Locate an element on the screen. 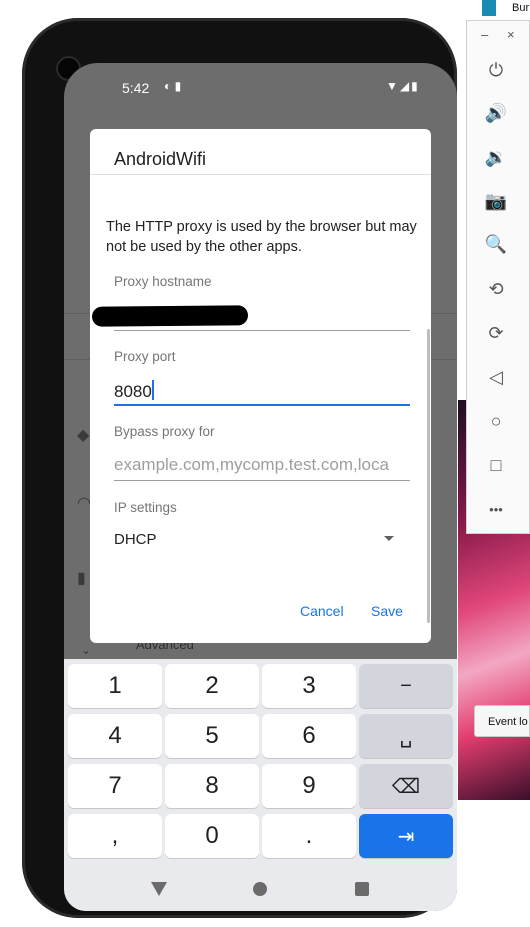 The width and height of the screenshot is (530, 927). key-9: 9 is located at coordinates (309, 786).